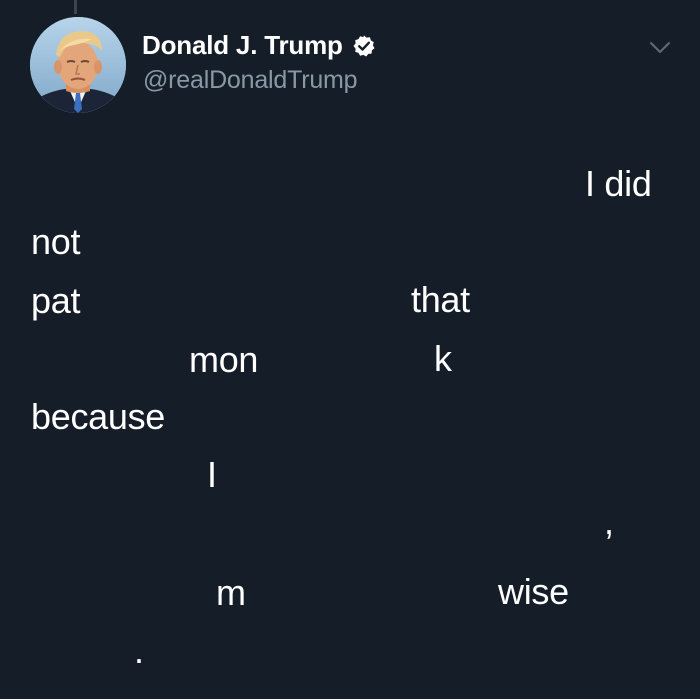 This screenshot has width=700, height=699. I want to click on author-display-name: Donald J. Trump, so click(242, 45).